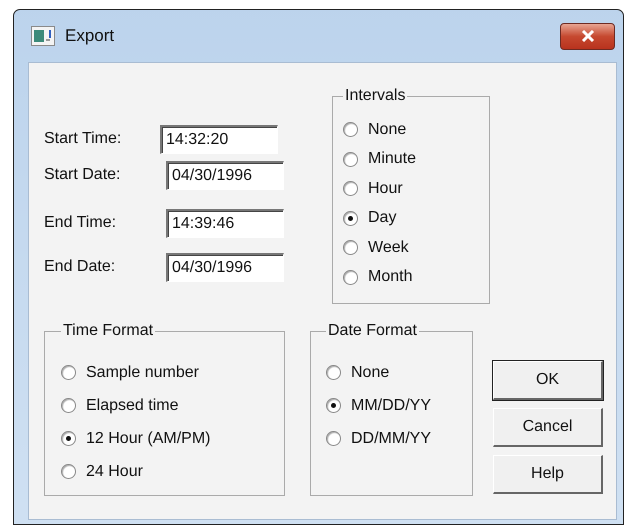 Image resolution: width=631 pixels, height=531 pixels. Describe the element at coordinates (83, 139) in the screenshot. I see `field-label: Start Time:` at that location.